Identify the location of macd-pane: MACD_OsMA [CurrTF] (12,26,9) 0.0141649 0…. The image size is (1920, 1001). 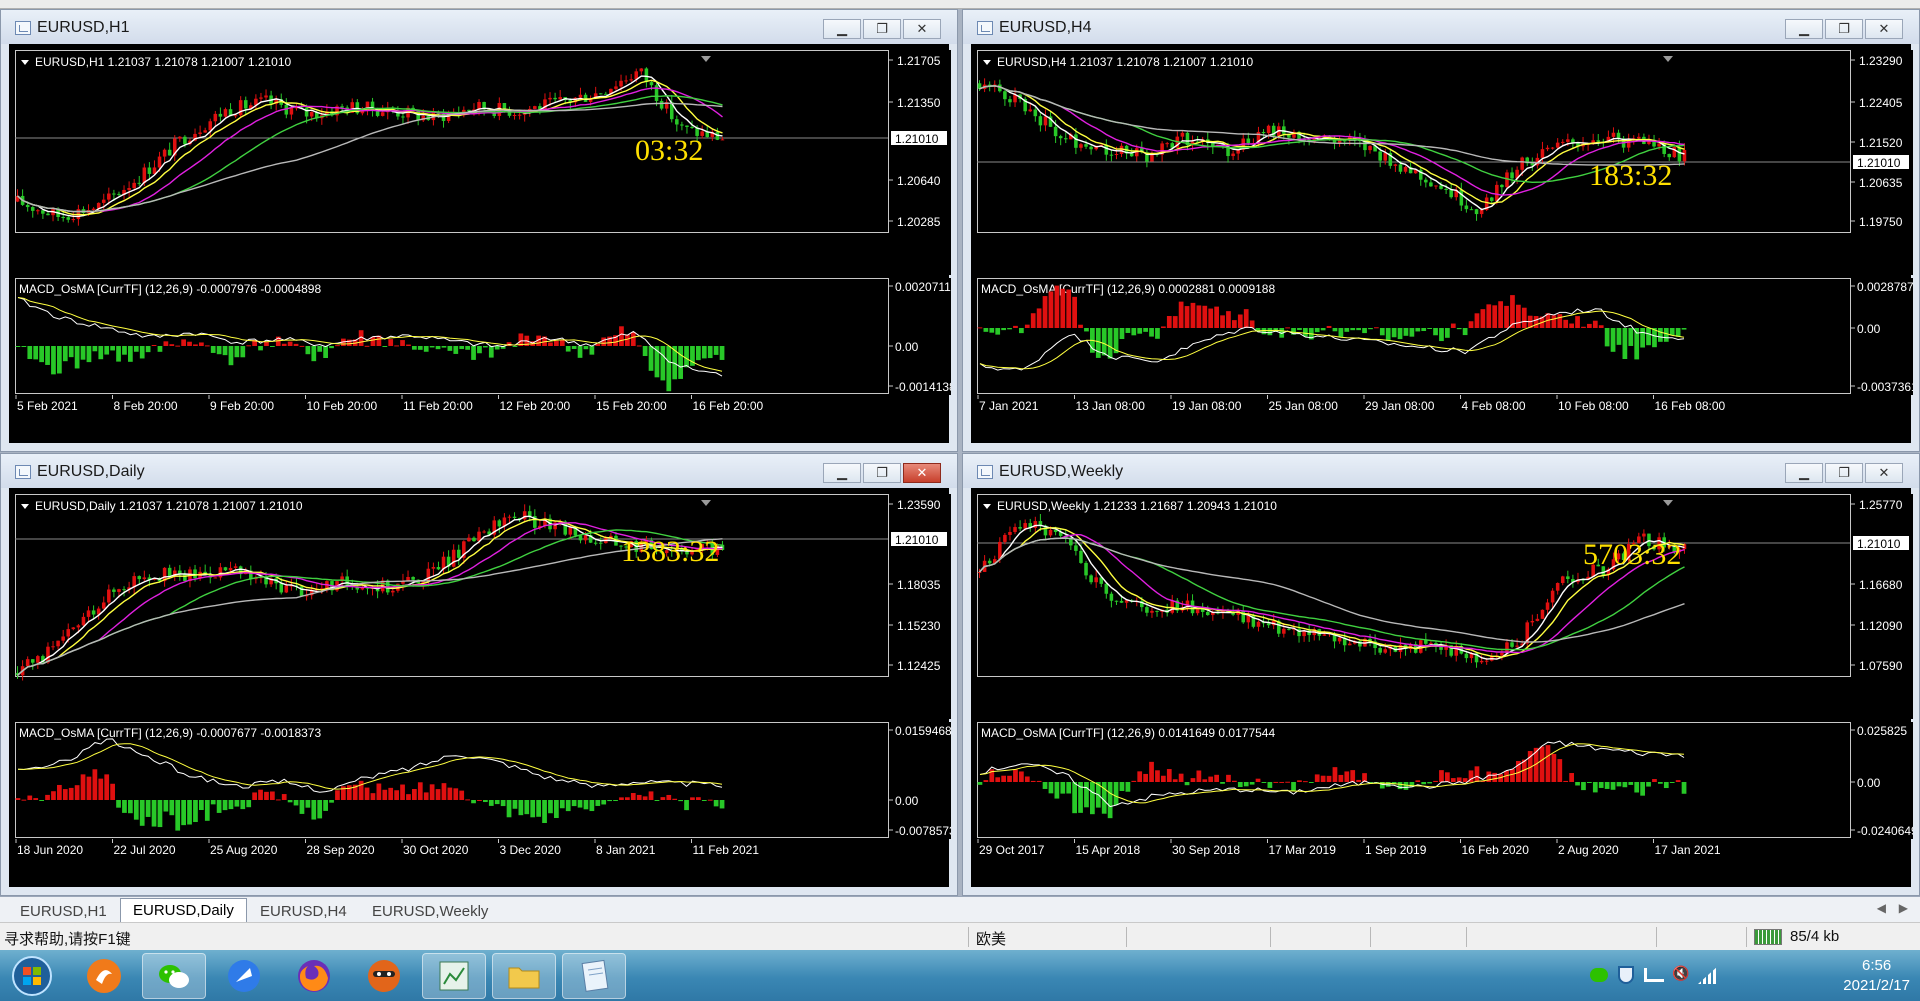
(1445, 780).